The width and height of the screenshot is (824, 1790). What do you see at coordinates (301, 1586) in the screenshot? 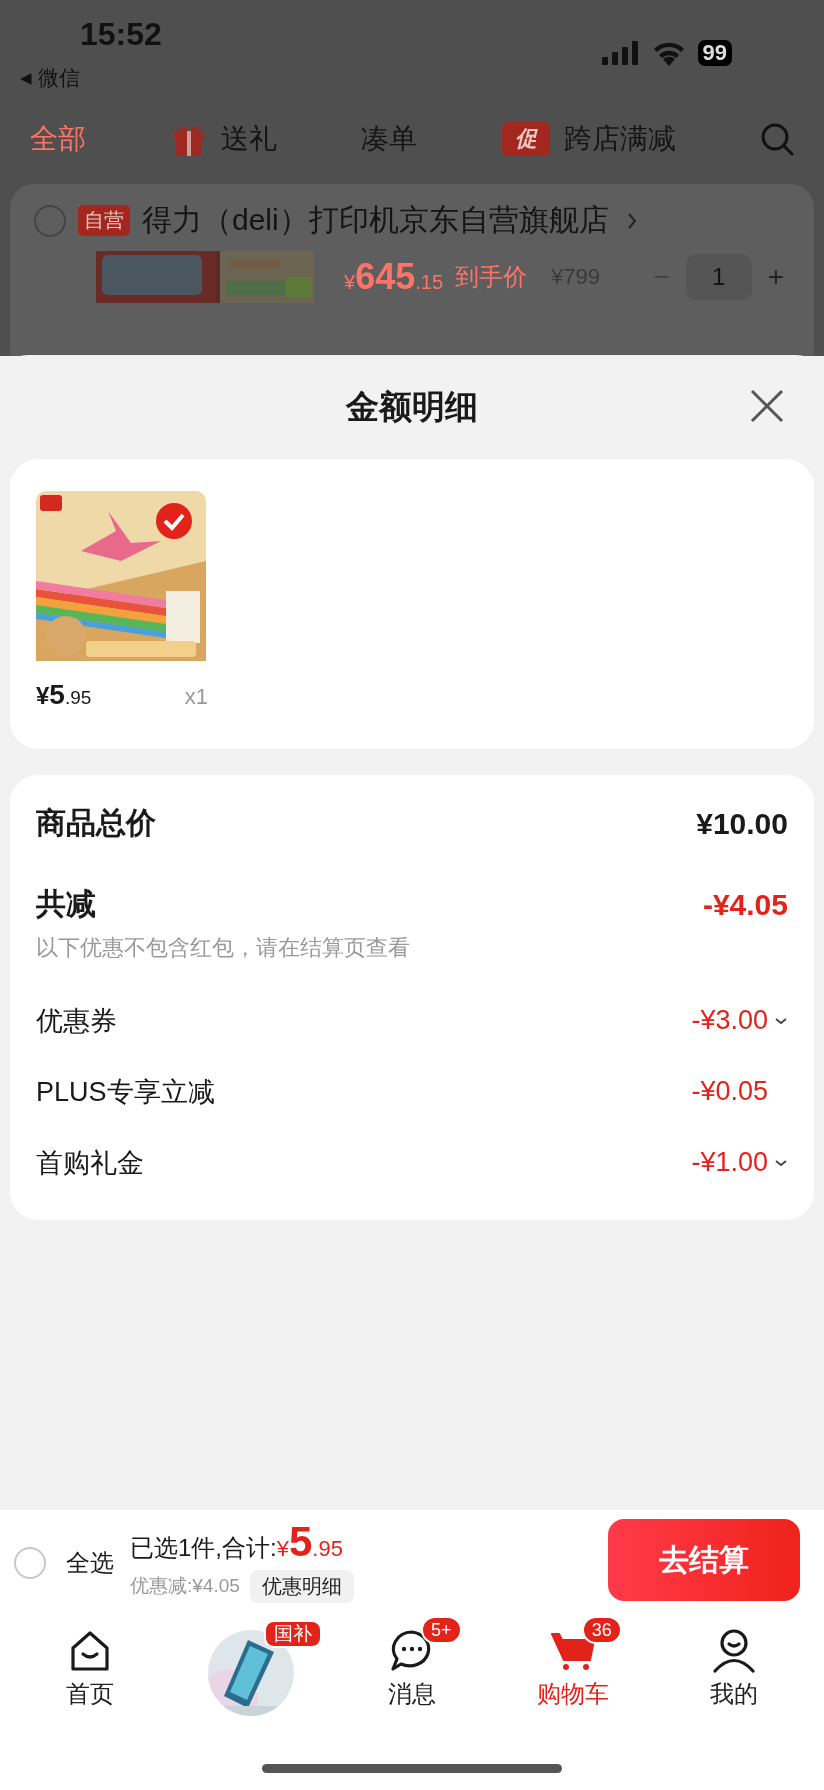
I see `discount-detail-button: 优惠明细` at bounding box center [301, 1586].